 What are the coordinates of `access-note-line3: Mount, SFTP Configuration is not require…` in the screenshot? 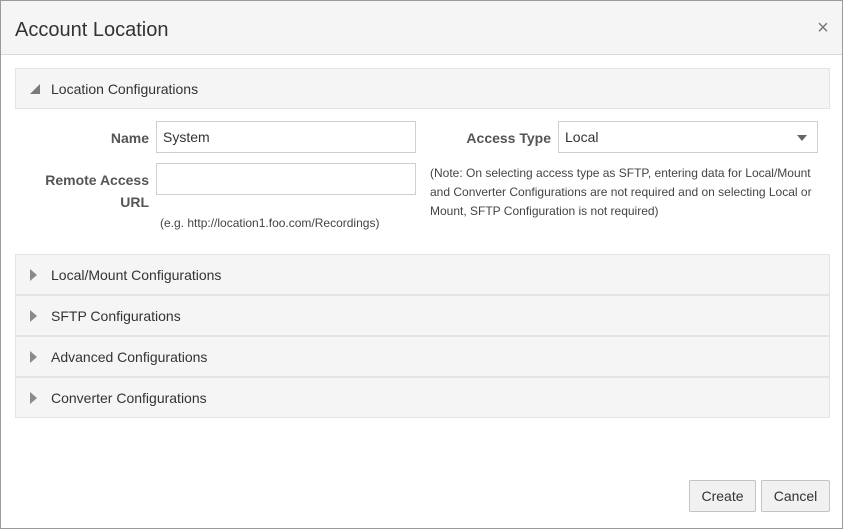 It's located at (544, 211).